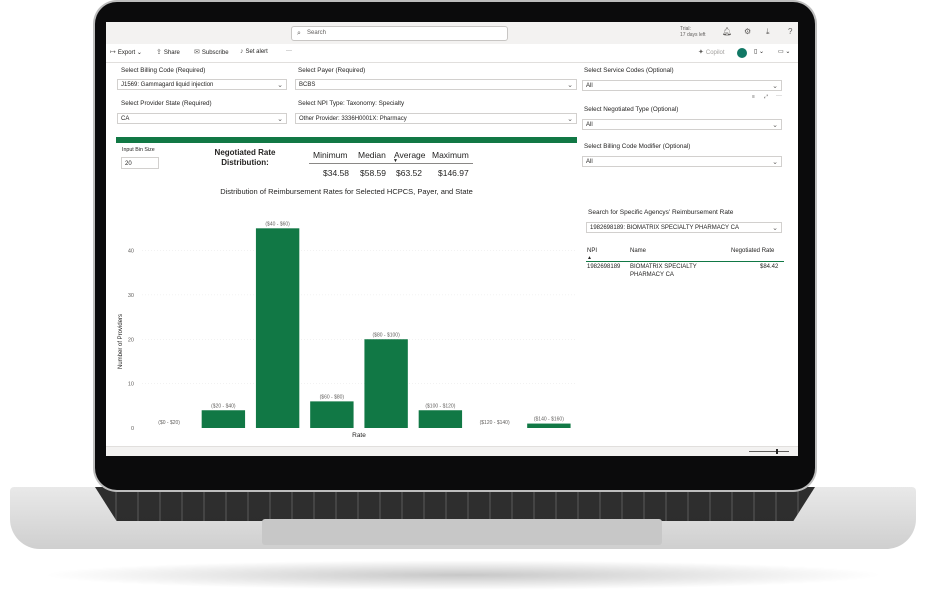 This screenshot has width=926, height=597. I want to click on zoom-slider-handle, so click(777, 451).